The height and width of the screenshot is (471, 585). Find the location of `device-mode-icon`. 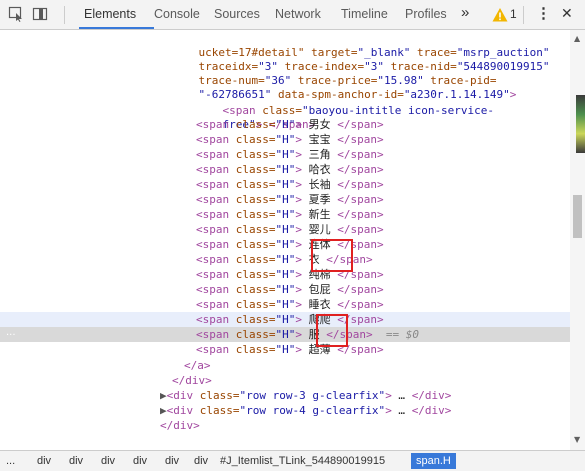

device-mode-icon is located at coordinates (40, 14).